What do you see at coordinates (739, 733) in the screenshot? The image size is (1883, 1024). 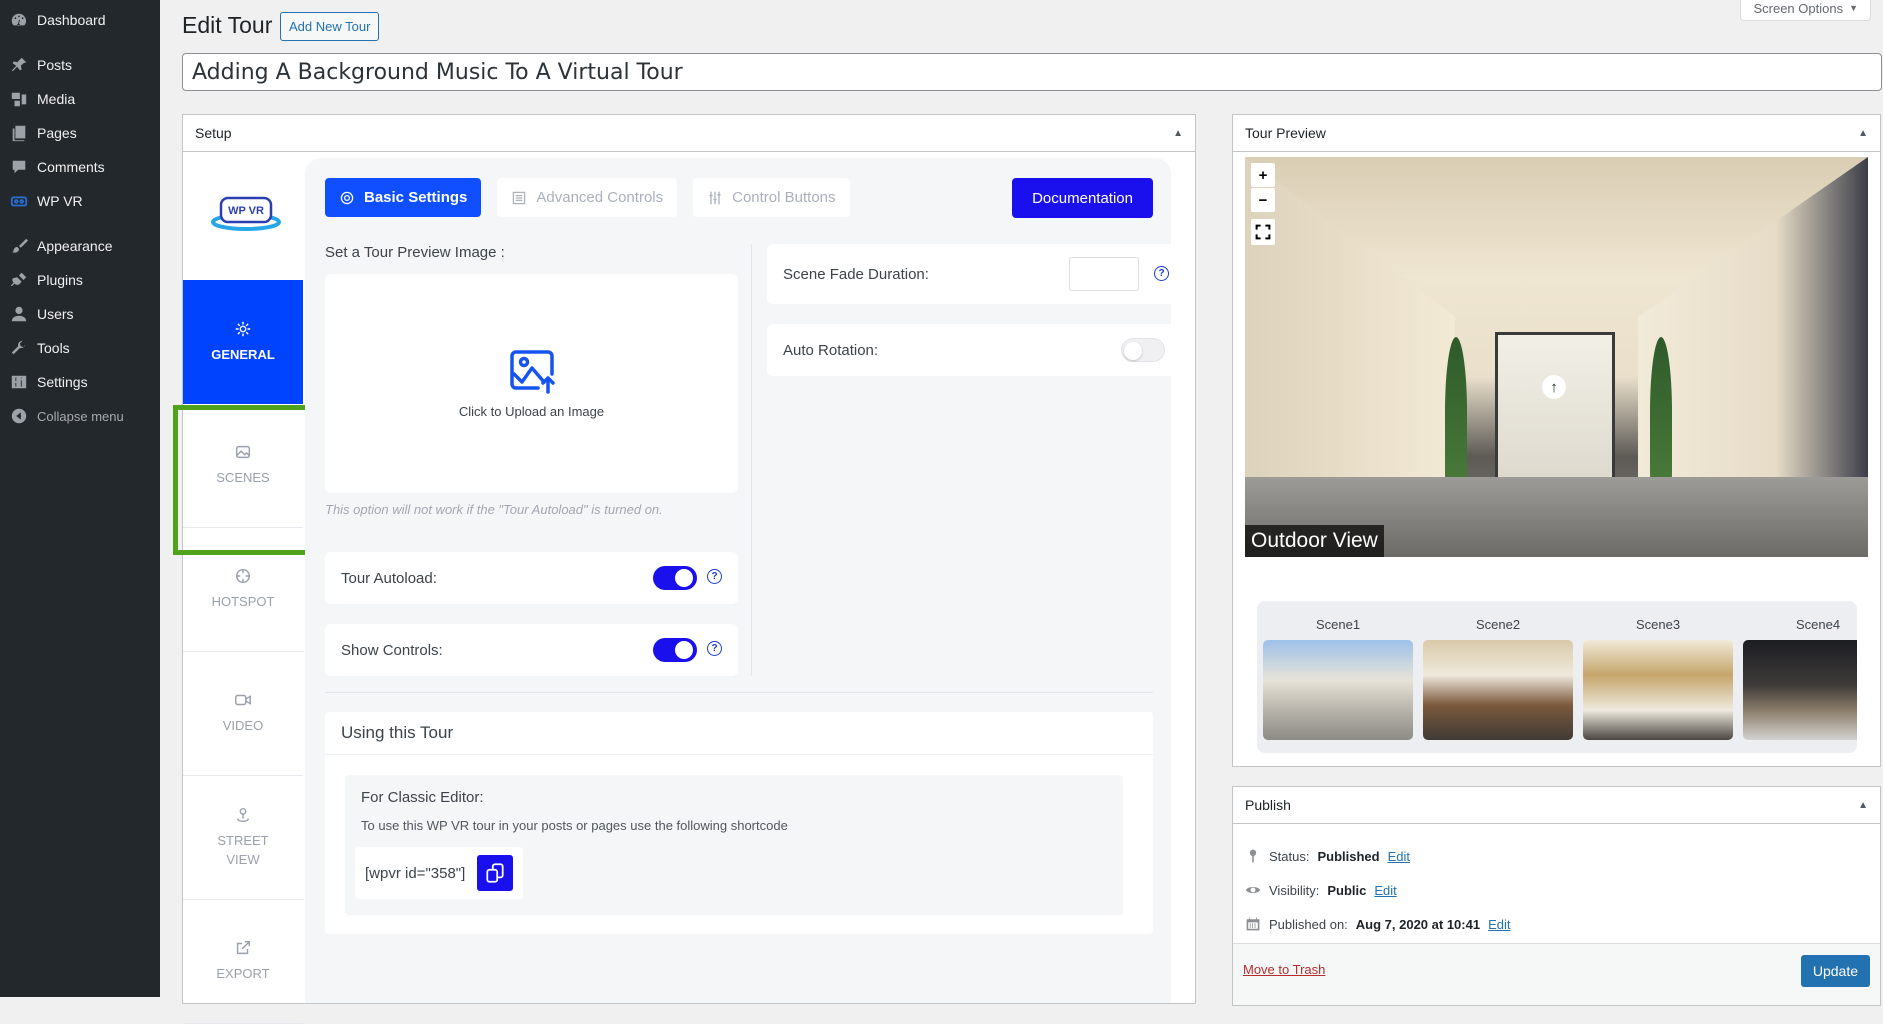 I see `usage-title: Using this Tour` at bounding box center [739, 733].